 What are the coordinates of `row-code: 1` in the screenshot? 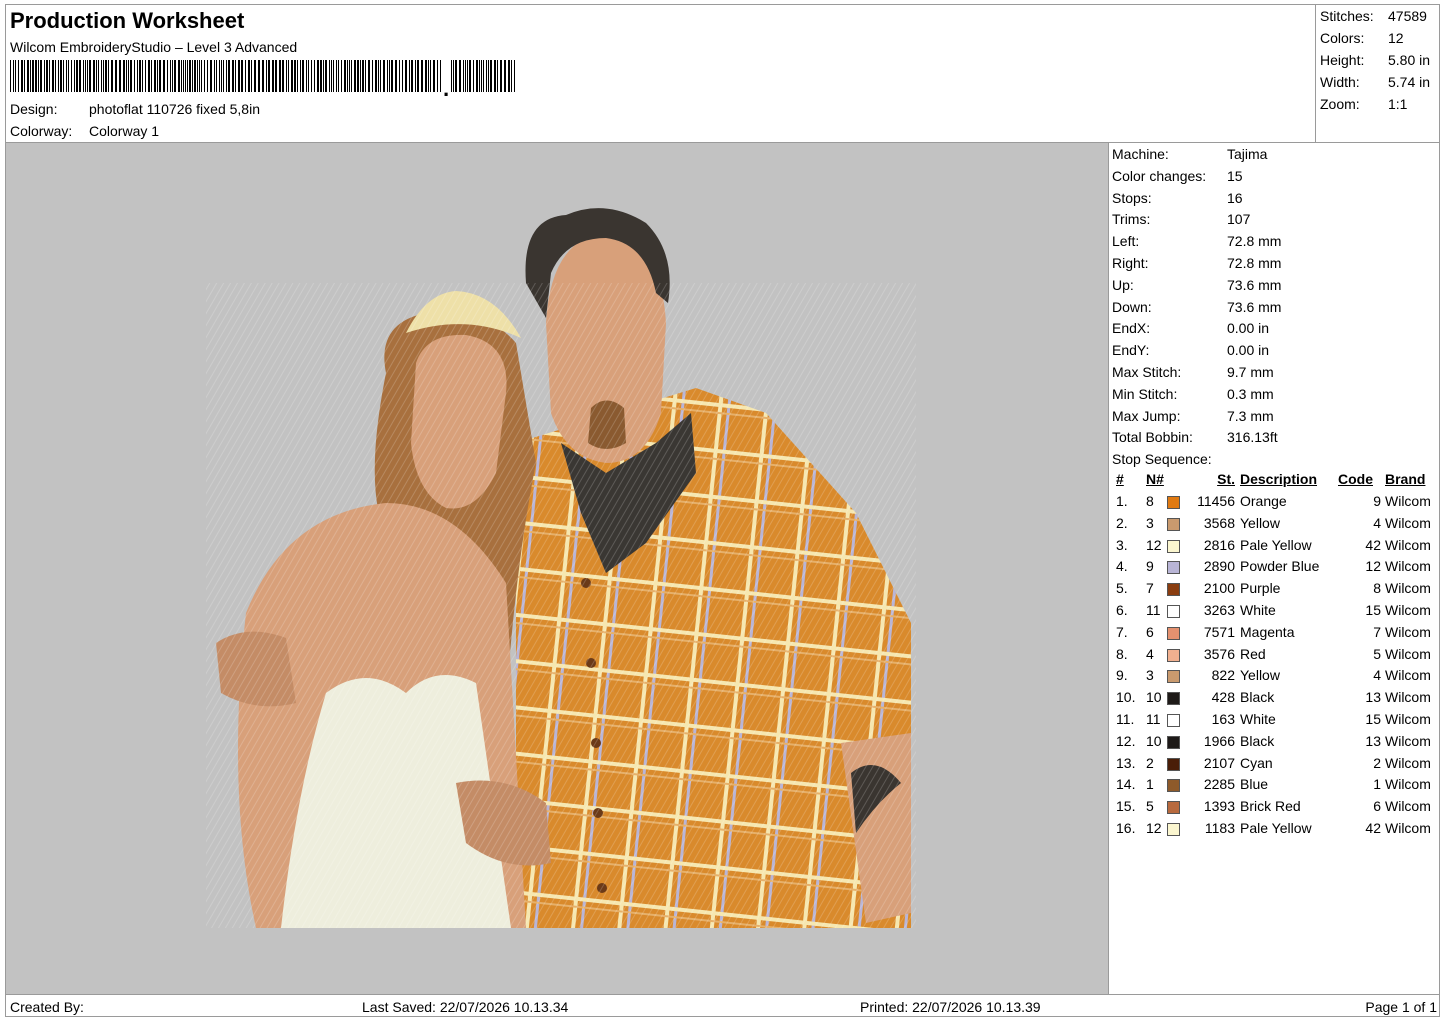 It's located at (1377, 784).